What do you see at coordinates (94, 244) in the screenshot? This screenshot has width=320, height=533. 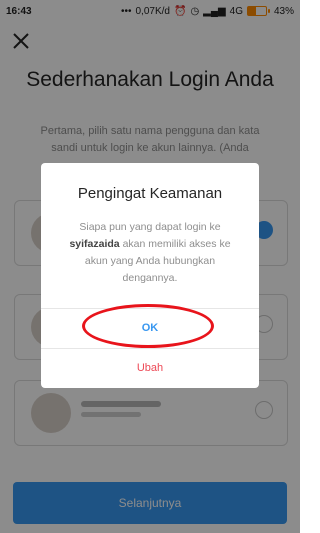 I see `dialog-username: syifazaida` at bounding box center [94, 244].